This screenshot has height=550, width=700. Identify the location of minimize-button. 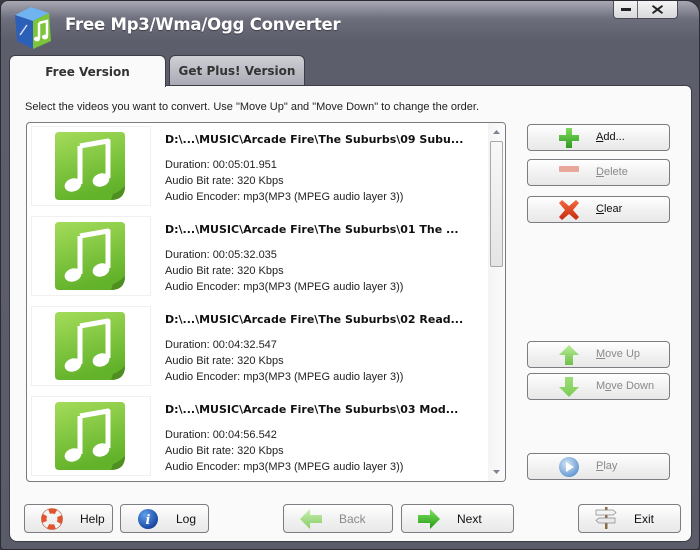
(625, 9).